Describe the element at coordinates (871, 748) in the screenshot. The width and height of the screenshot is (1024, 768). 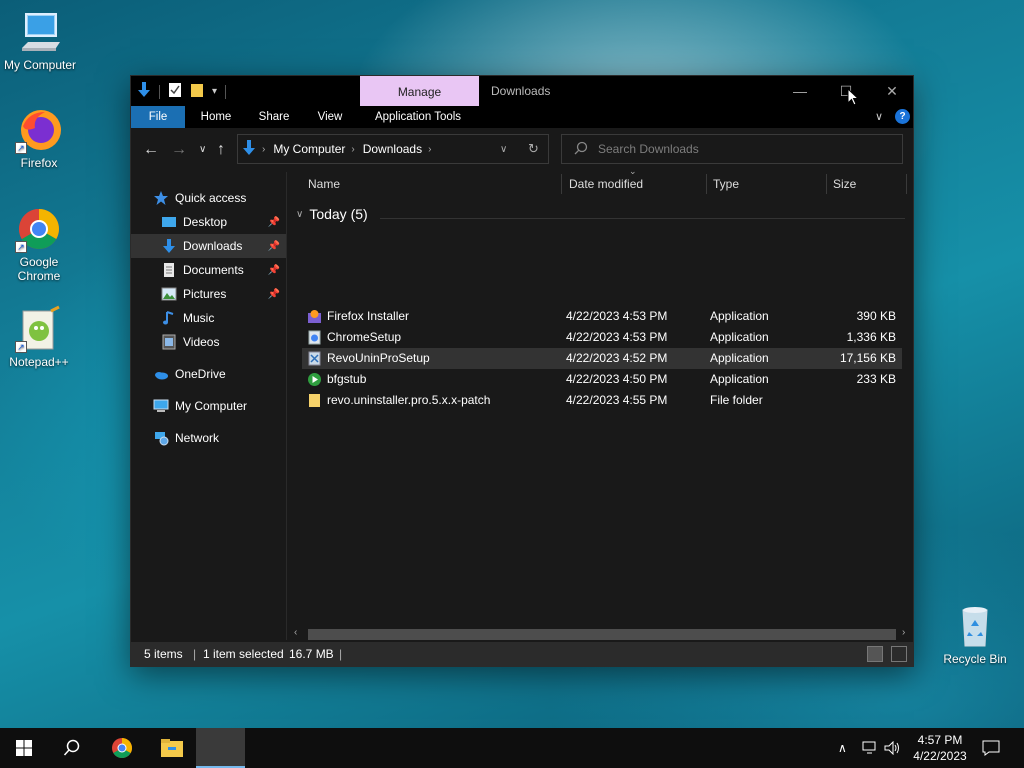
I see `network-tray-icon` at that location.